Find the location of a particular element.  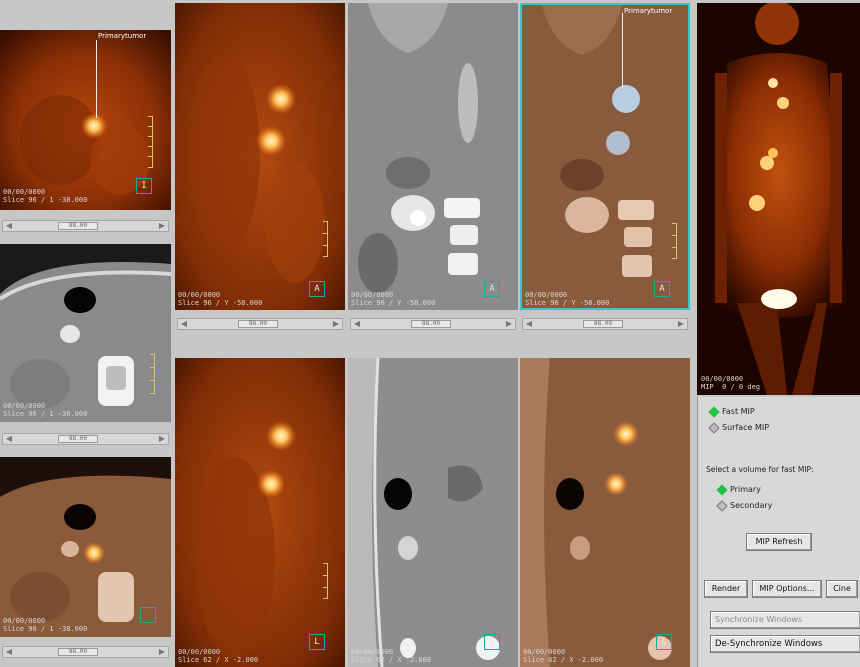

axial-pet-slice-scrollbar: ◀ 88.00 ▶ is located at coordinates (85, 226).